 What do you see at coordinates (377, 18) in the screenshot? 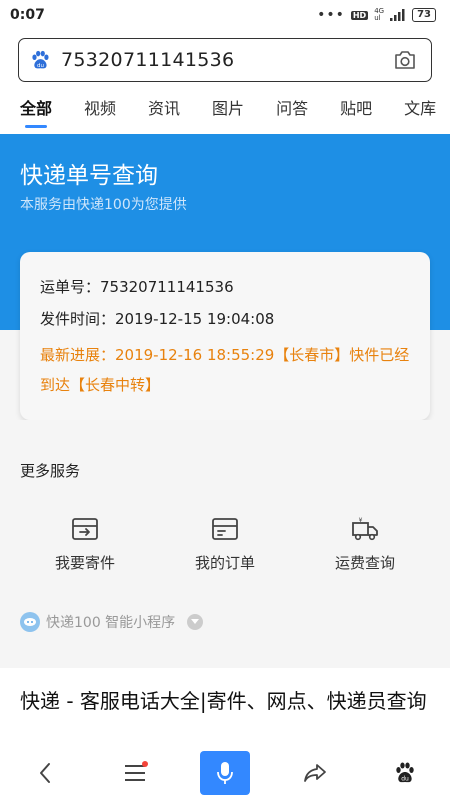
I see `network-arrows: ul` at bounding box center [377, 18].